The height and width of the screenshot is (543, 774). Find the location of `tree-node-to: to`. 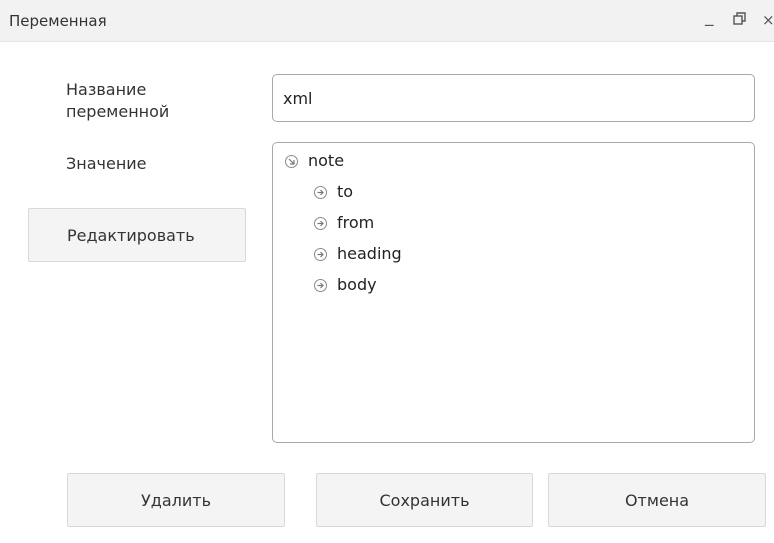

tree-node-to: to is located at coordinates (333, 192).